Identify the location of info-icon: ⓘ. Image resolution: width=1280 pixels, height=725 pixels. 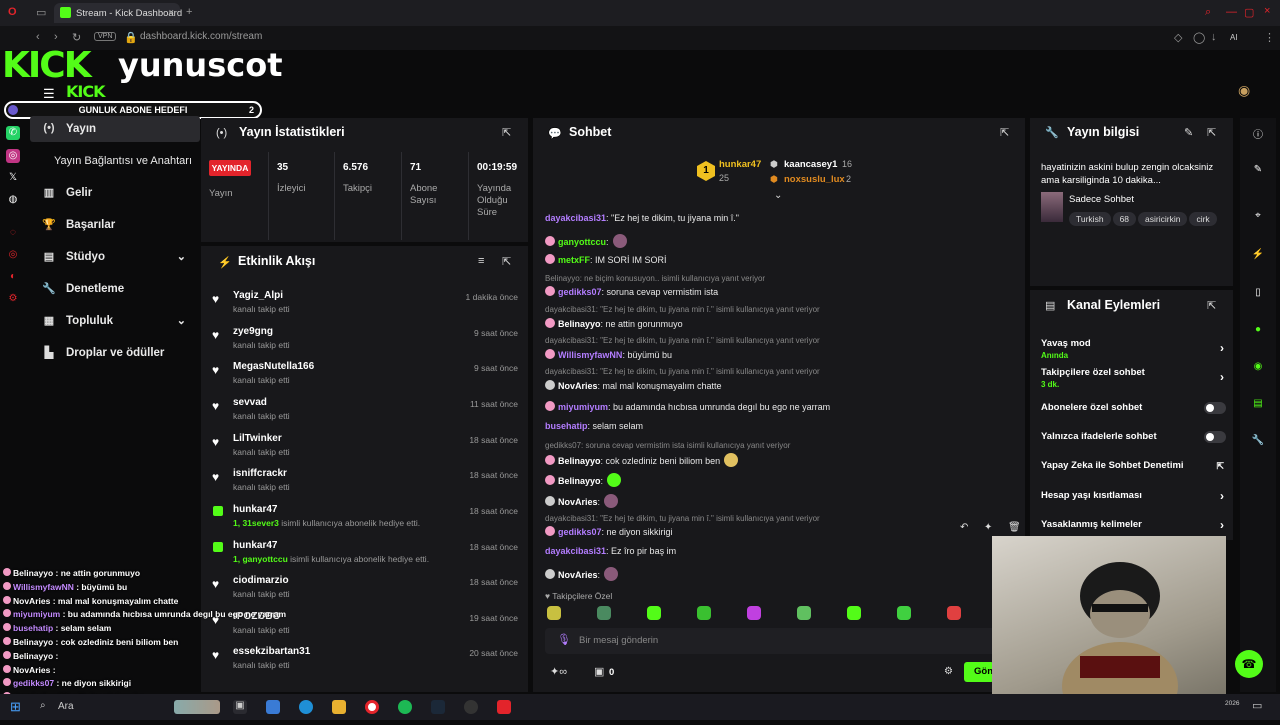
(1258, 134).